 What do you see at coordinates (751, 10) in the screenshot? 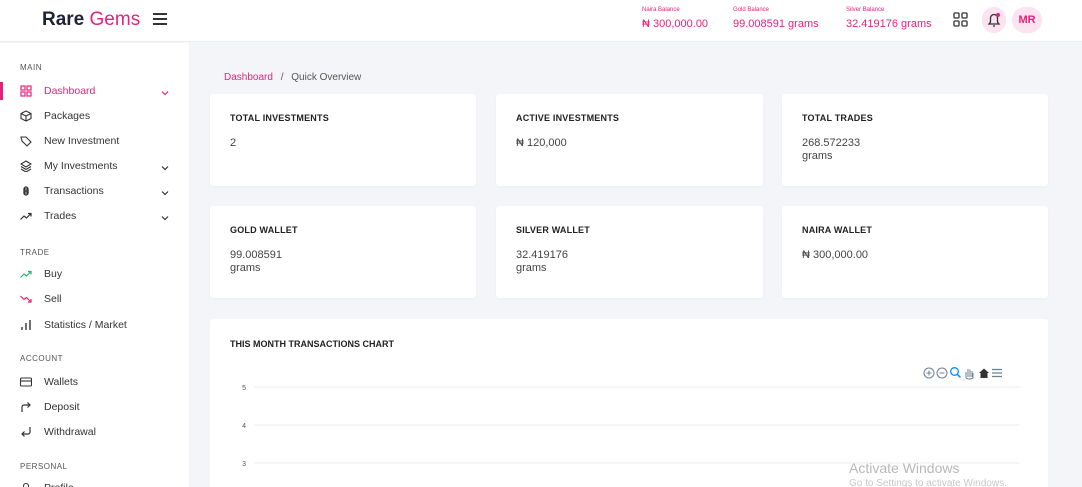
I see `gold-balance-label: Gold Balance` at bounding box center [751, 10].